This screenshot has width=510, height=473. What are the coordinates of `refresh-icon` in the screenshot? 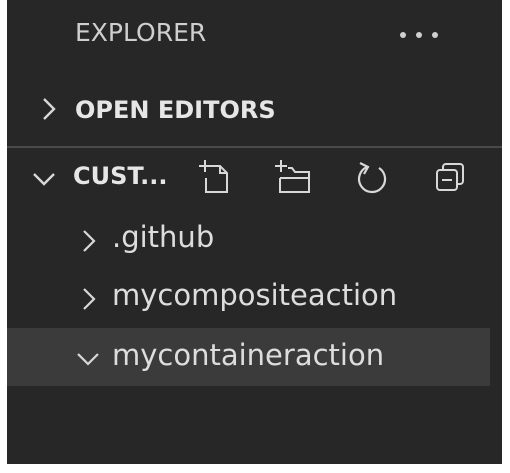 It's located at (372, 177).